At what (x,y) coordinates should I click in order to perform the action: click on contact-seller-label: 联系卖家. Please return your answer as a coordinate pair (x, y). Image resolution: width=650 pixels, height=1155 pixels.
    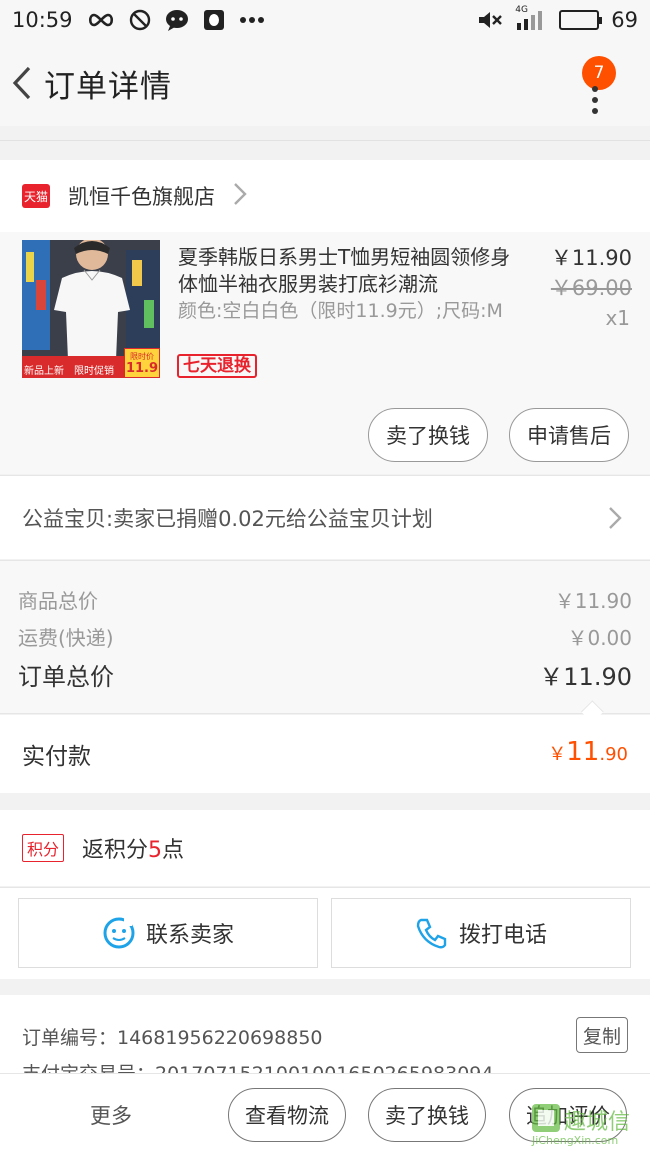
    Looking at the image, I should click on (189, 935).